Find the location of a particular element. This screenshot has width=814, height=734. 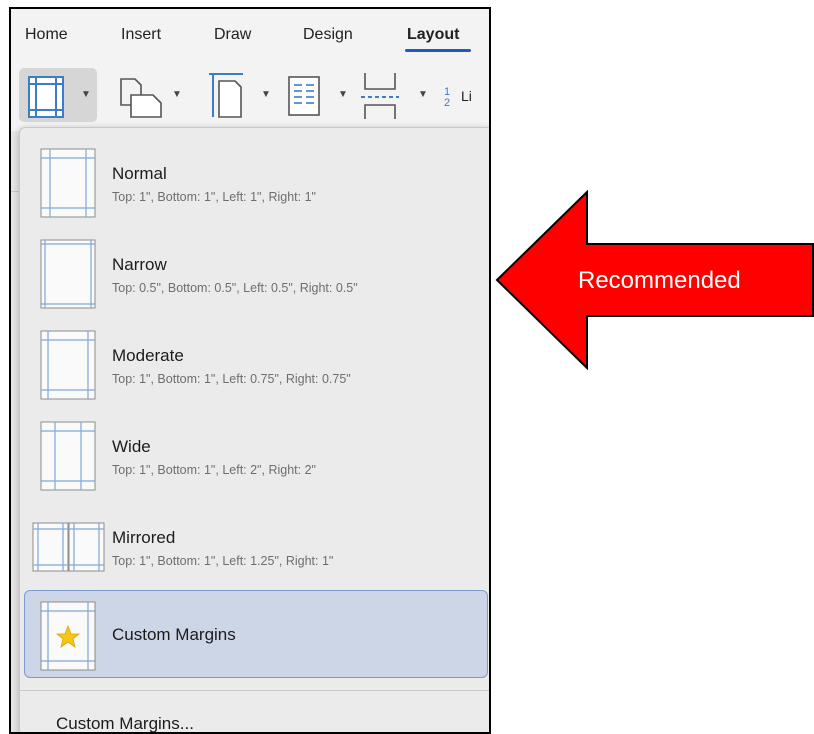

active-tab-indicator is located at coordinates (438, 50).